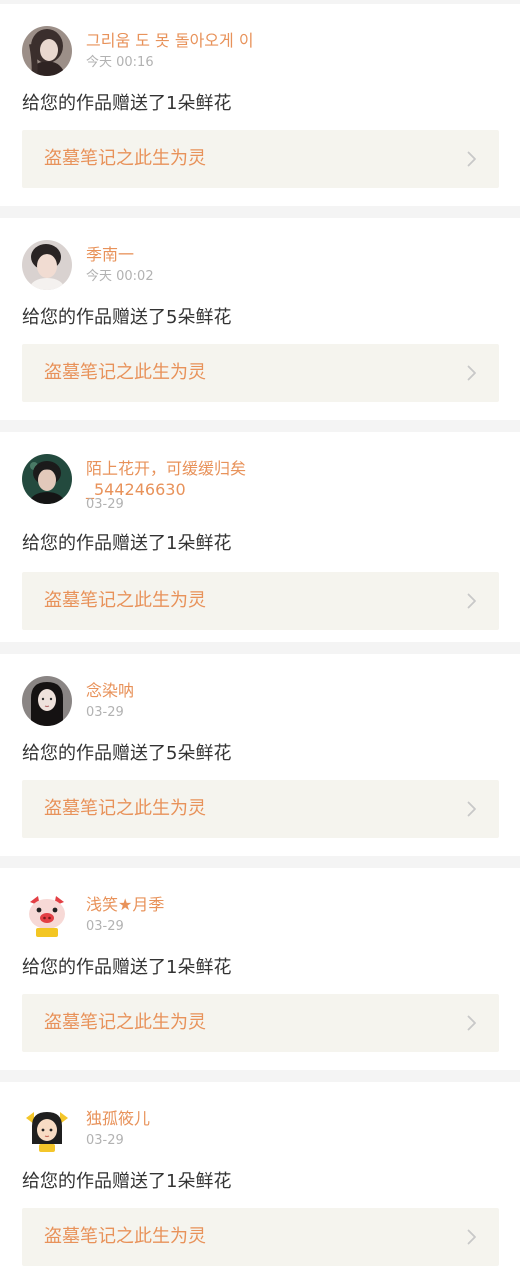  I want to click on user-name: 陌上花开，可缓缓归矣_544246630, so click(186, 479).